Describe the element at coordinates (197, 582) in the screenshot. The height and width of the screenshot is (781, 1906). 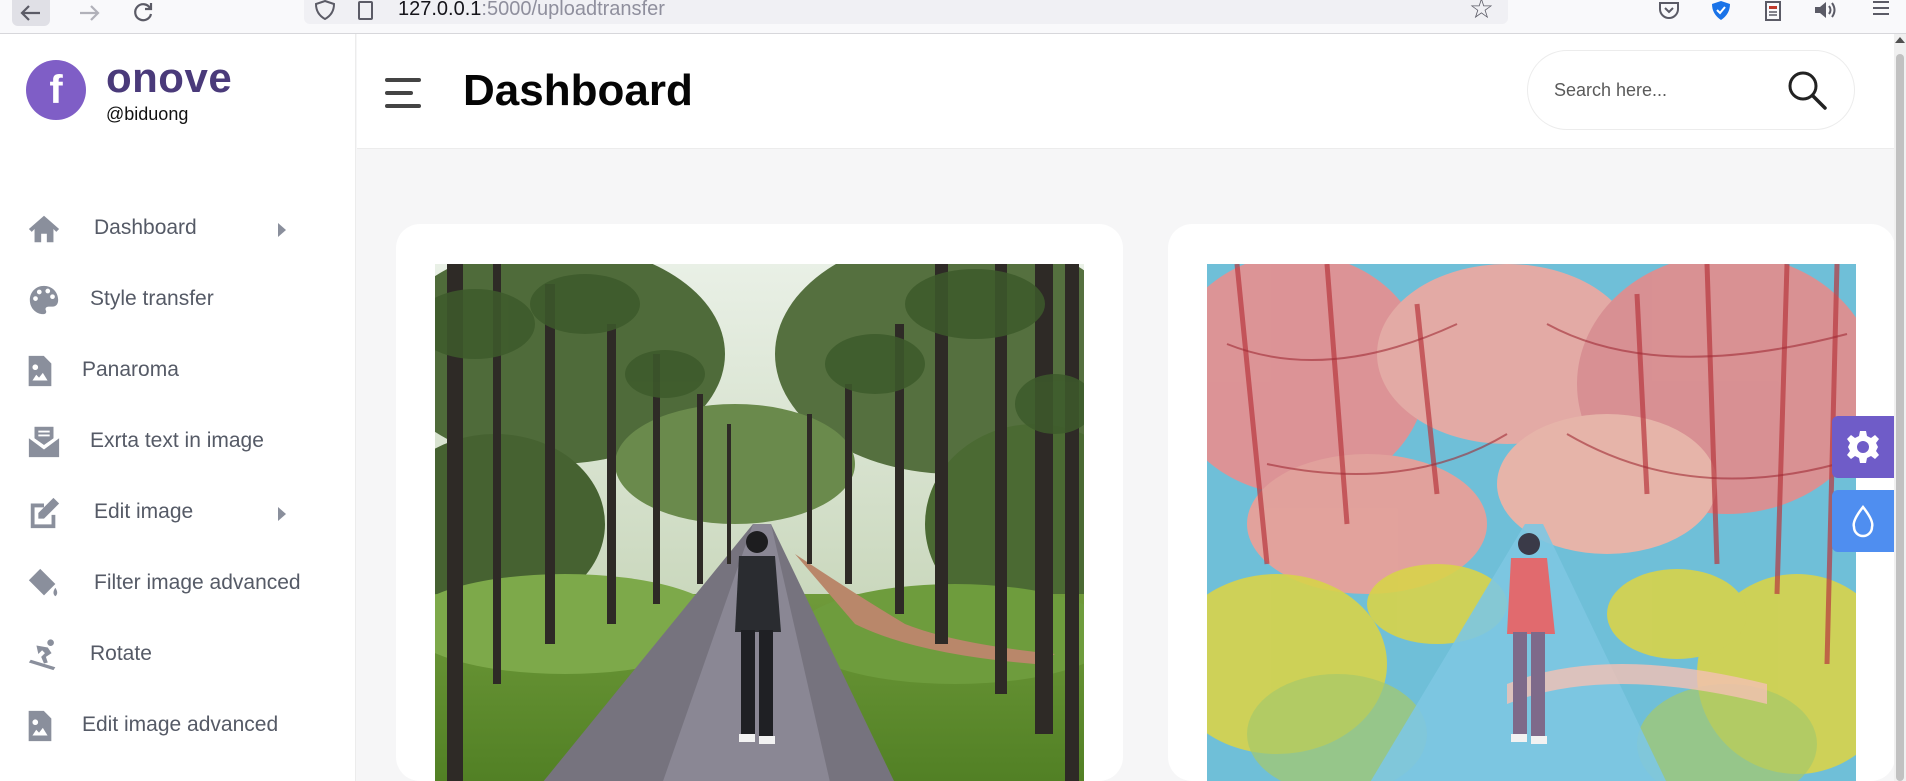
I see `sidebar-item-label: Filter image advanced` at that location.